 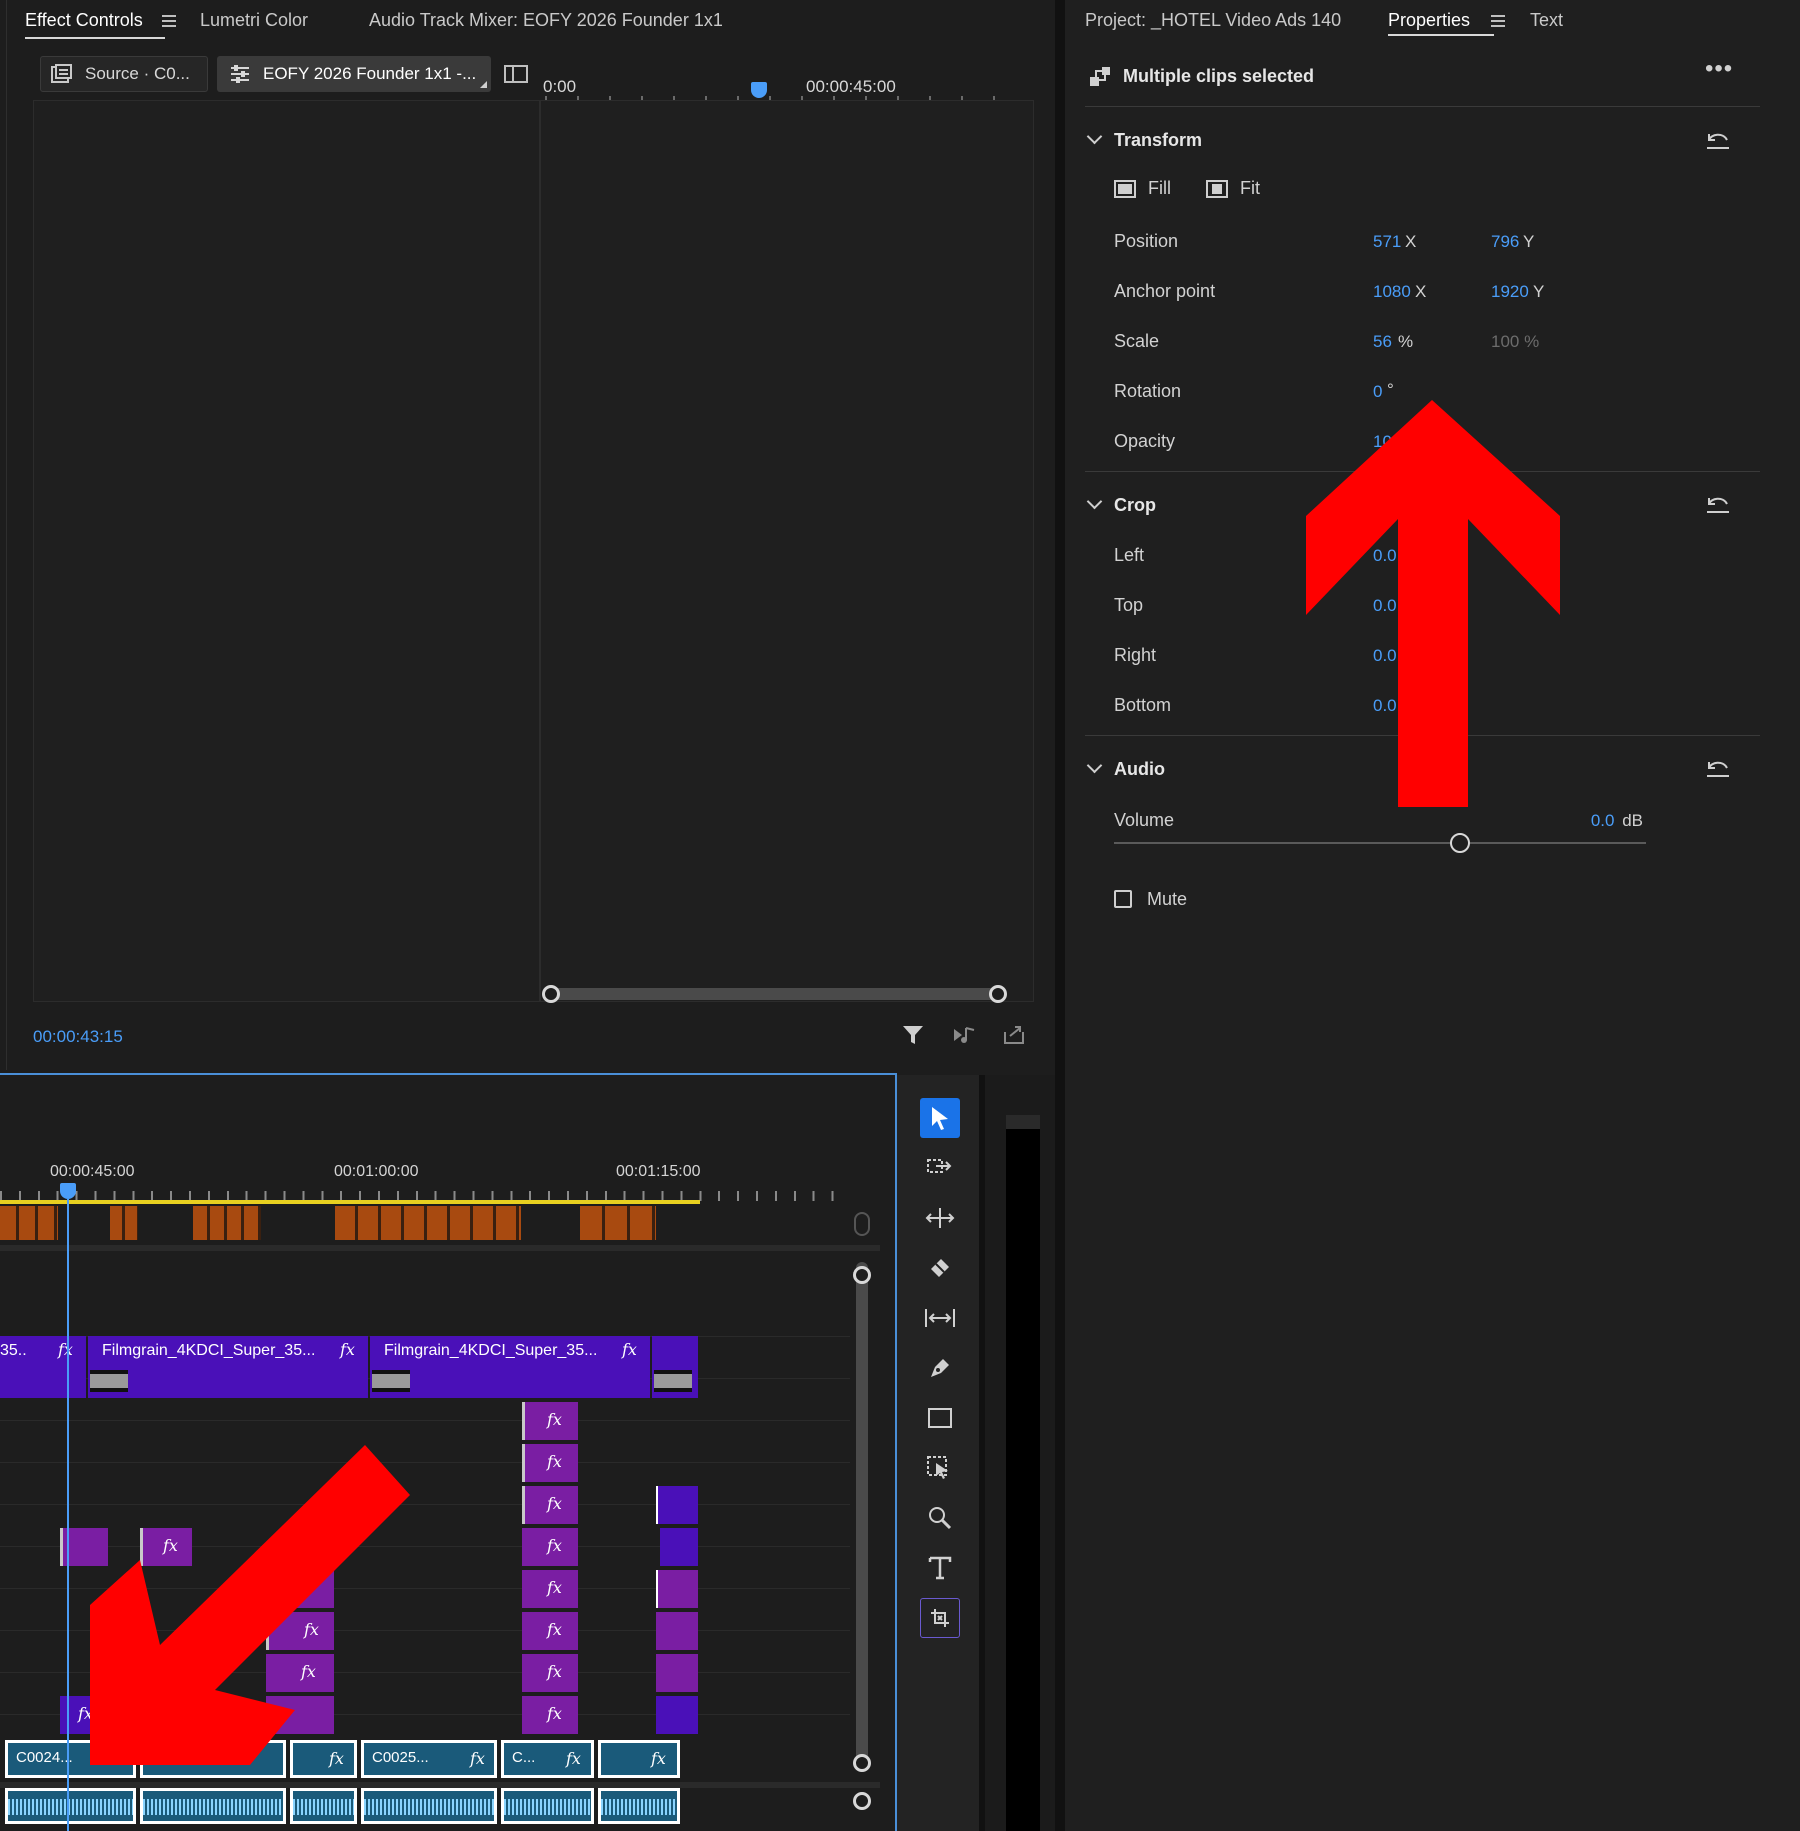 I want to click on ripple-edit-tool, so click(x=940, y=1218).